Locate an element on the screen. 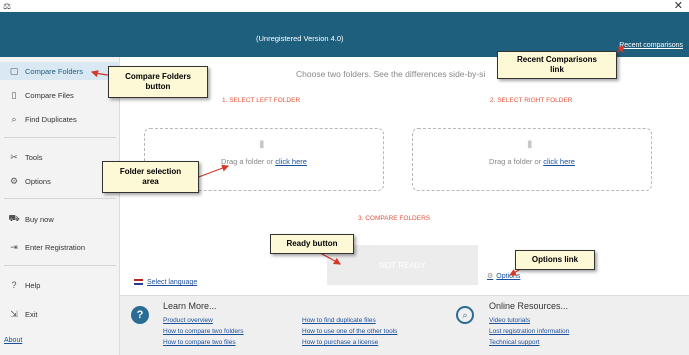 The image size is (689, 355). sidebar-item-label: Enter Registration is located at coordinates (55, 247).